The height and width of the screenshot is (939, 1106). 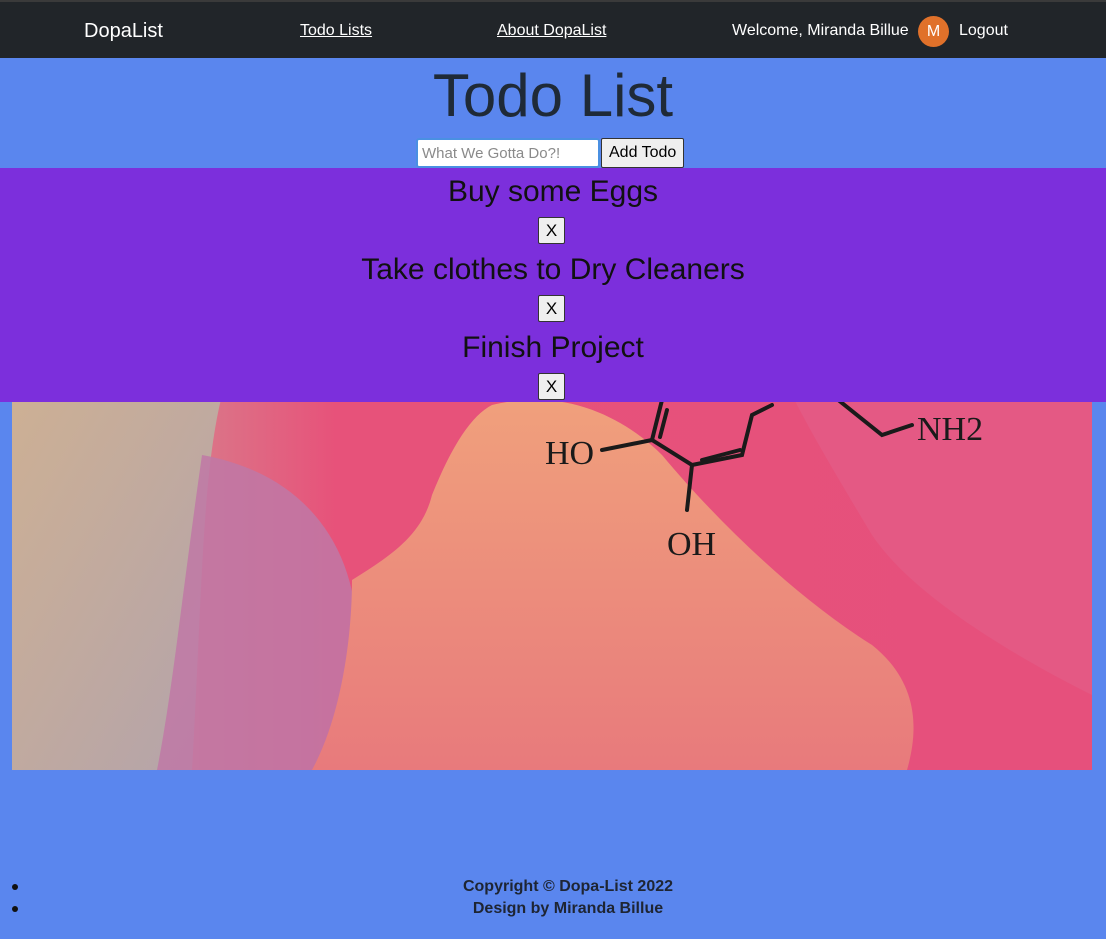 What do you see at coordinates (553, 95) in the screenshot?
I see `page-title: Todo List` at bounding box center [553, 95].